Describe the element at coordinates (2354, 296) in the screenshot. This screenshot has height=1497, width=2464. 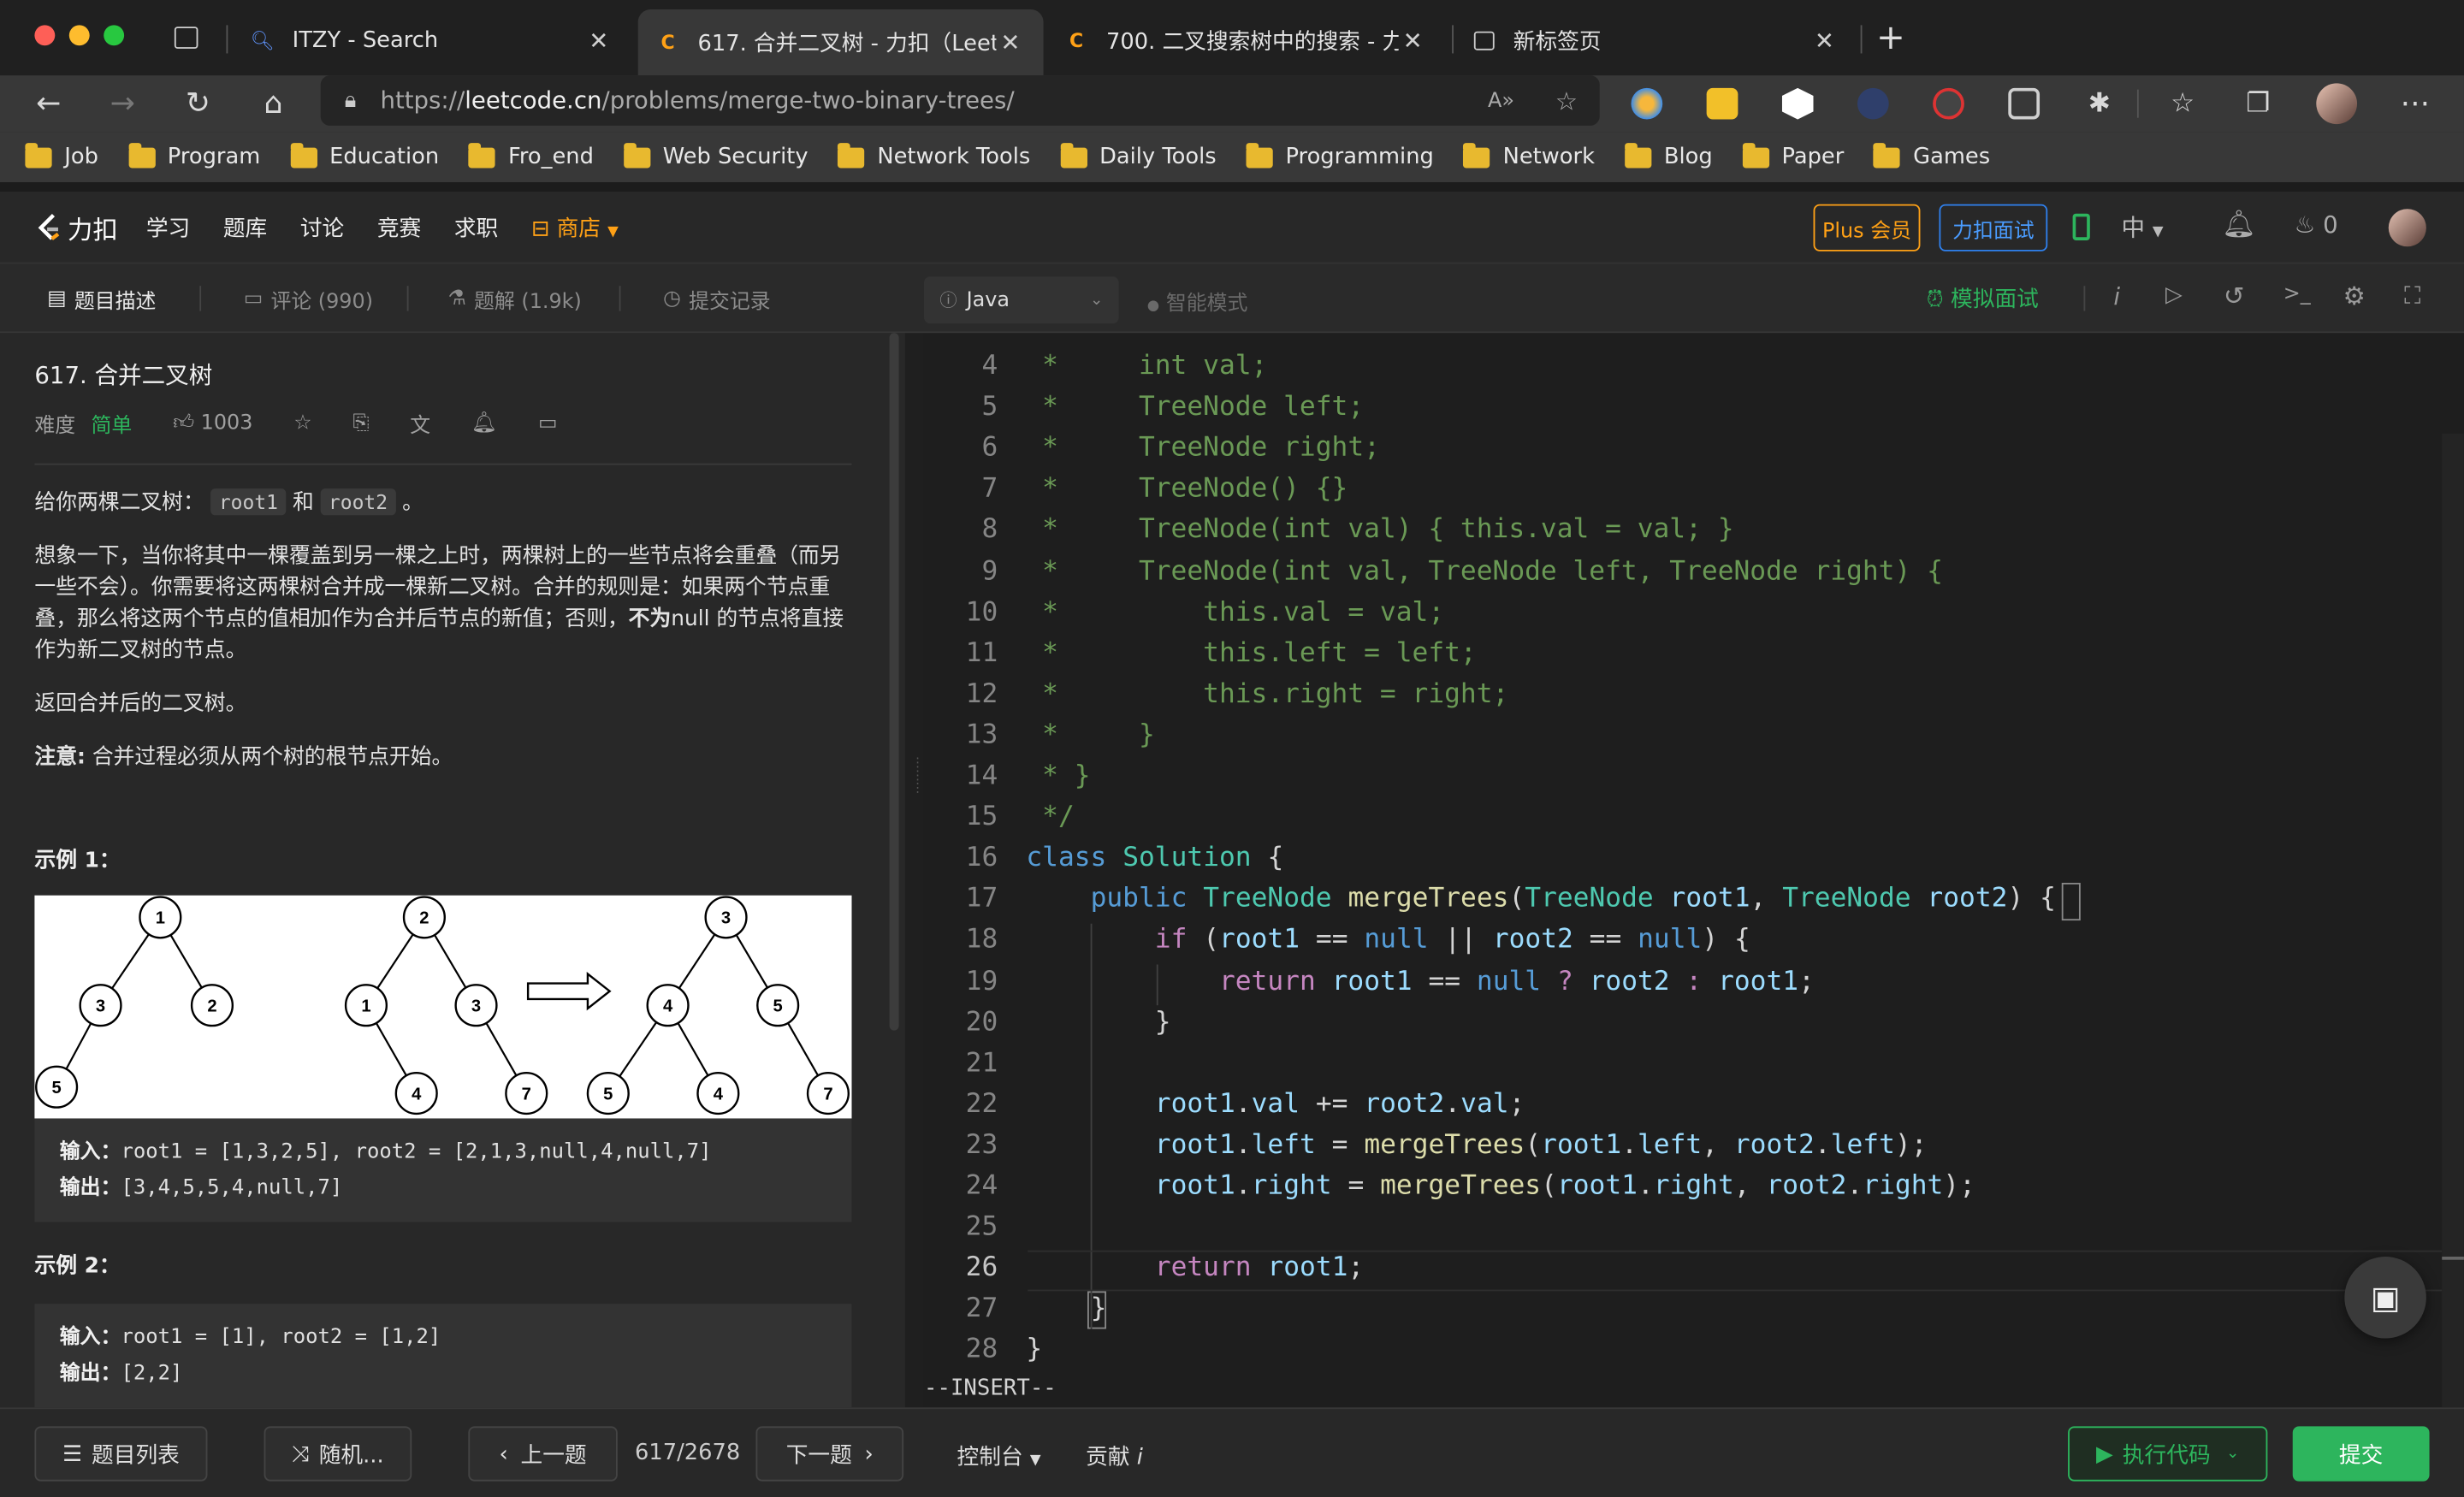
I see `settings-icon: ⚙` at that location.